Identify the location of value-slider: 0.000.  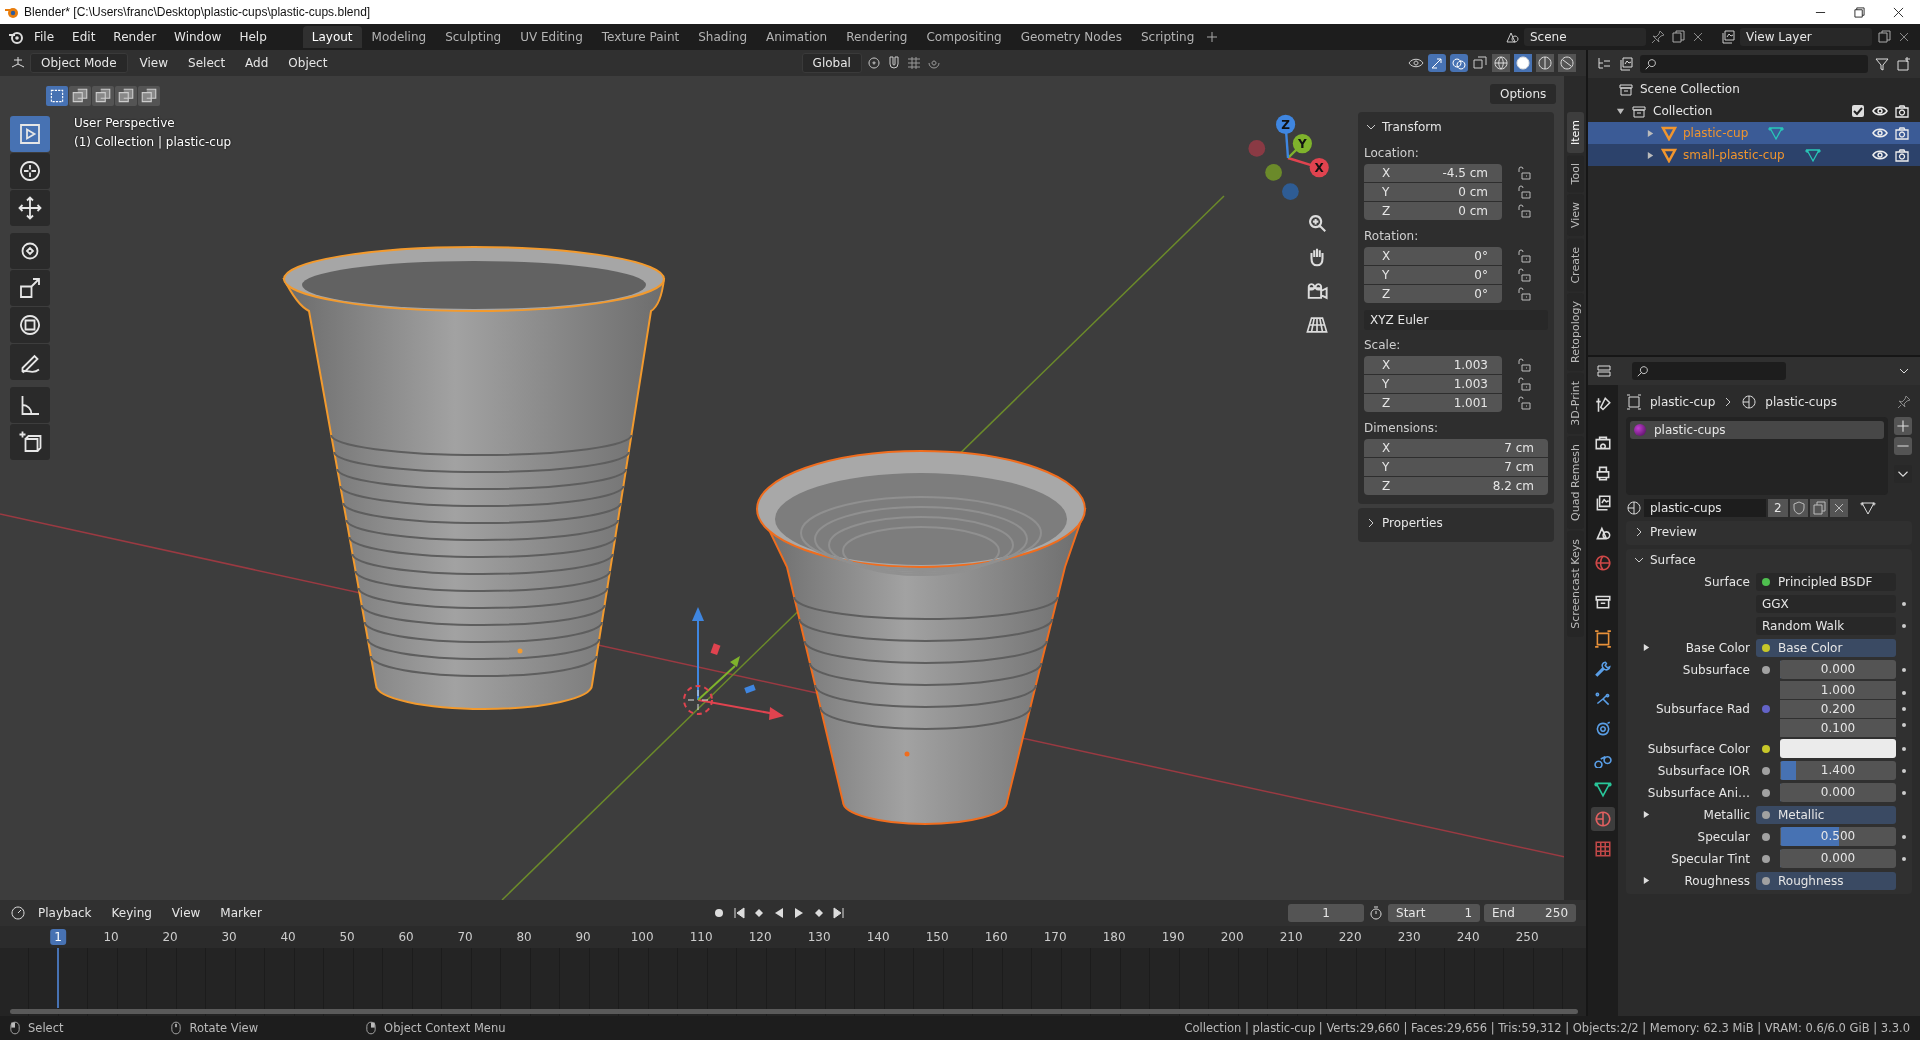
(1838, 669).